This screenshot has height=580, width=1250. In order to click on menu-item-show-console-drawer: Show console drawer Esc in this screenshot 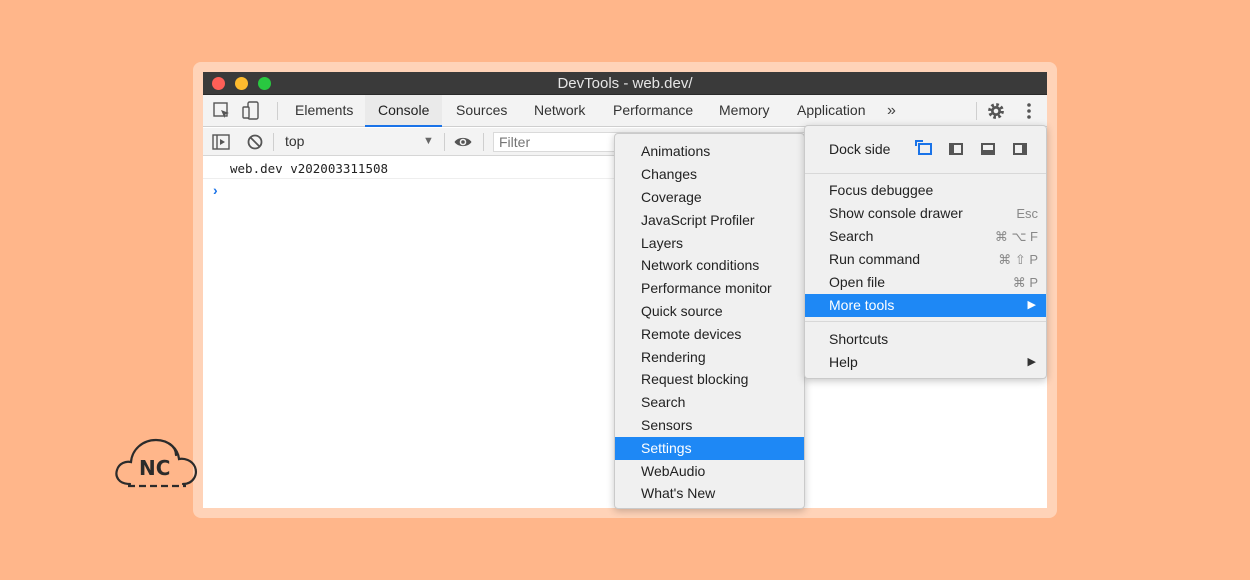, I will do `click(925, 213)`.